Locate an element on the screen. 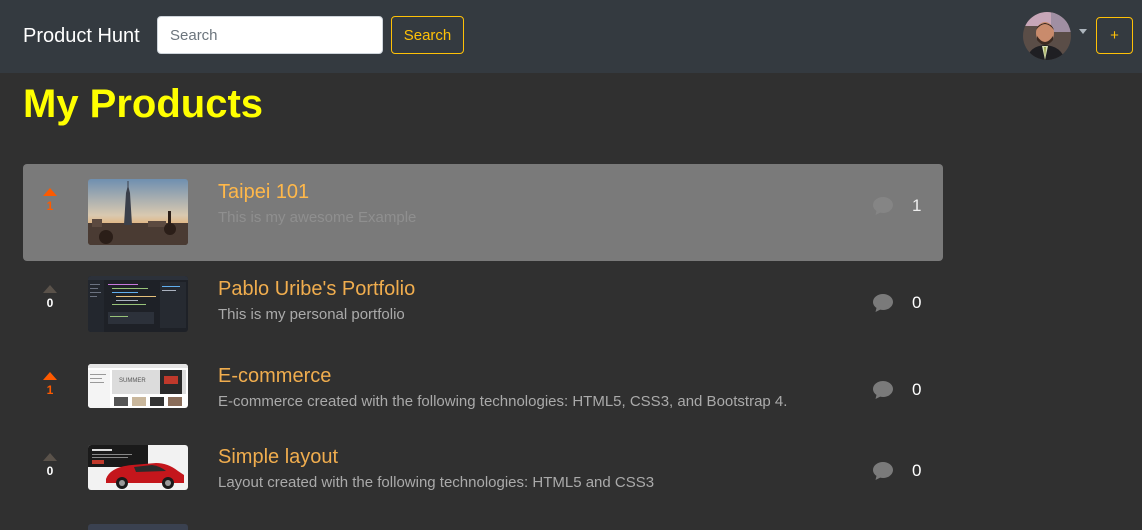 Image resolution: width=1142 pixels, height=530 pixels. product-title: Pablo Uribe's Portfolio is located at coordinates (316, 289).